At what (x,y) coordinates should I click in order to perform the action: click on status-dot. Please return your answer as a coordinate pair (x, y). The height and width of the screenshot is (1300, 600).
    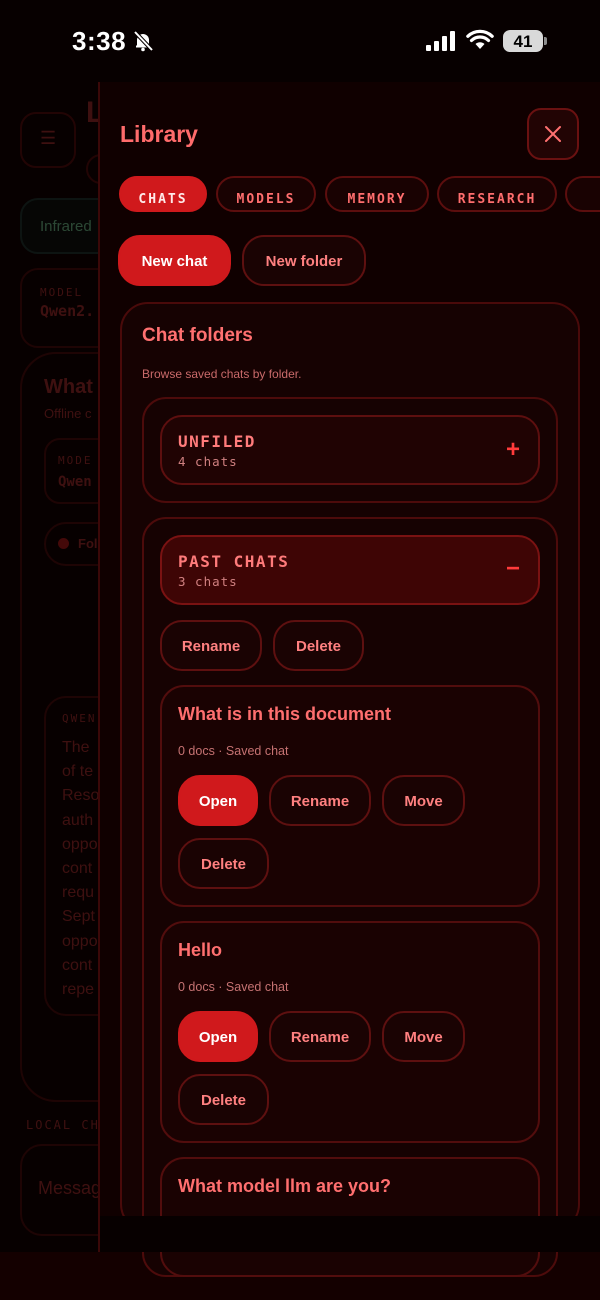
    Looking at the image, I should click on (63, 543).